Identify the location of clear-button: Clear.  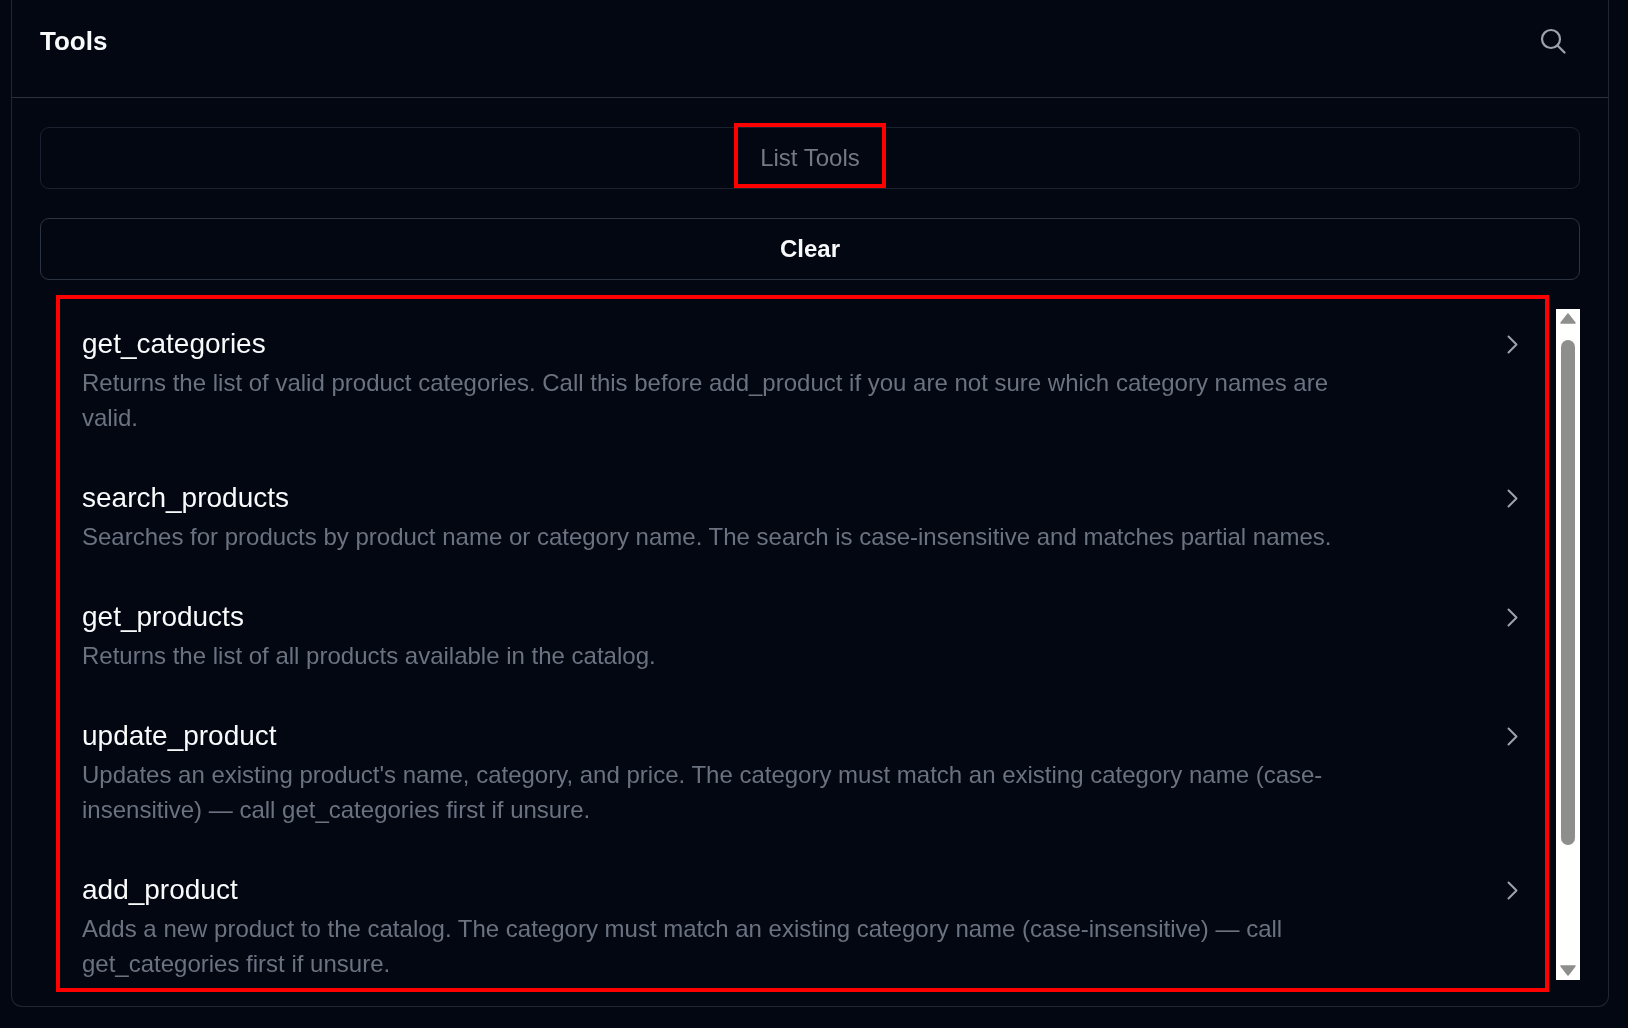
(810, 249).